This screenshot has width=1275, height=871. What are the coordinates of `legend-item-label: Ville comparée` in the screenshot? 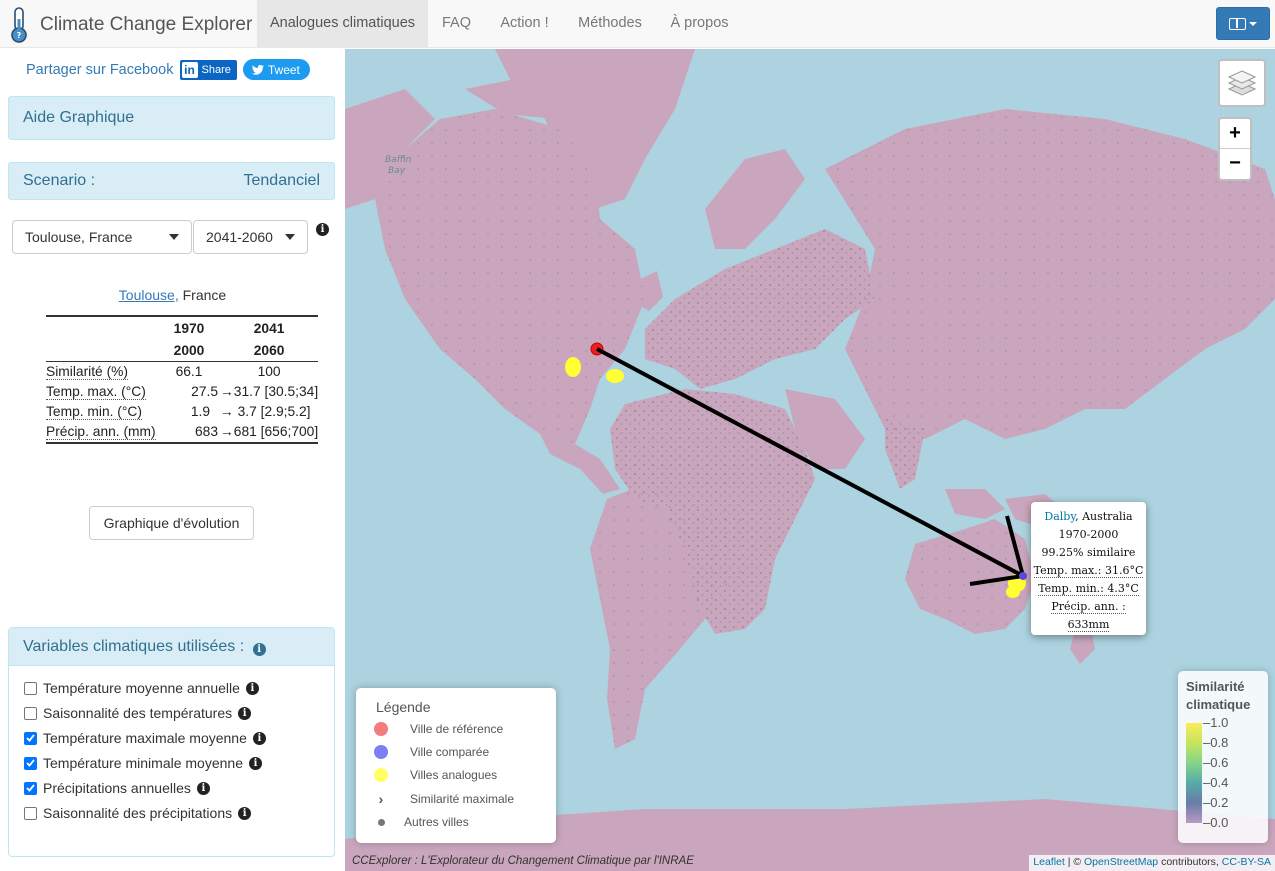 It's located at (450, 752).